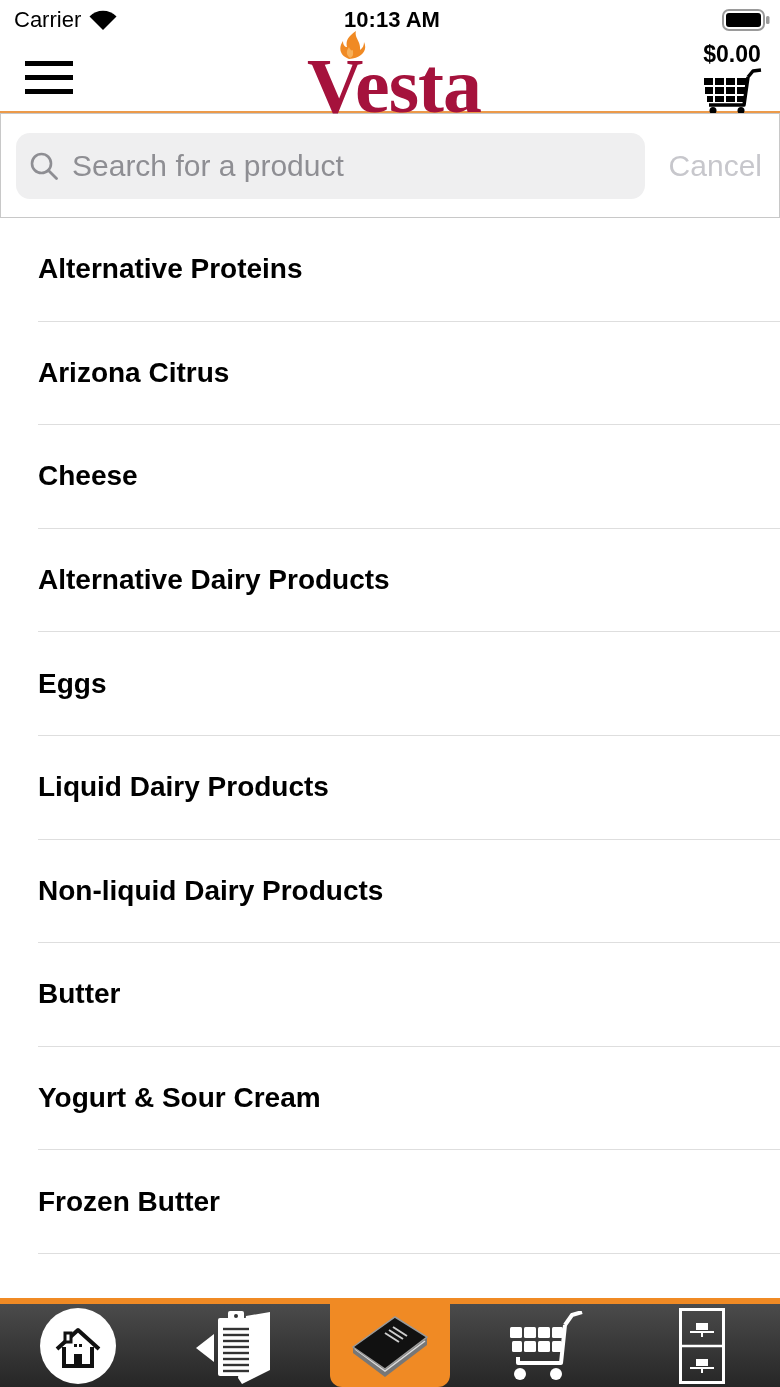  What do you see at coordinates (390, 787) in the screenshot?
I see `category-item: Liquid Dairy Products` at bounding box center [390, 787].